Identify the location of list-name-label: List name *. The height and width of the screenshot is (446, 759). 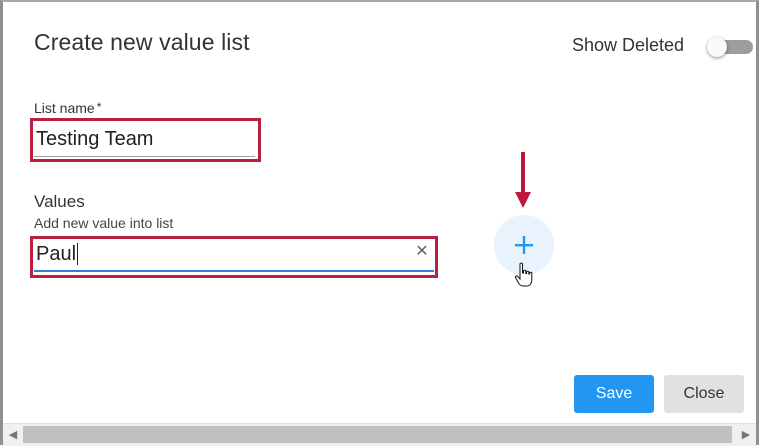
(67, 108).